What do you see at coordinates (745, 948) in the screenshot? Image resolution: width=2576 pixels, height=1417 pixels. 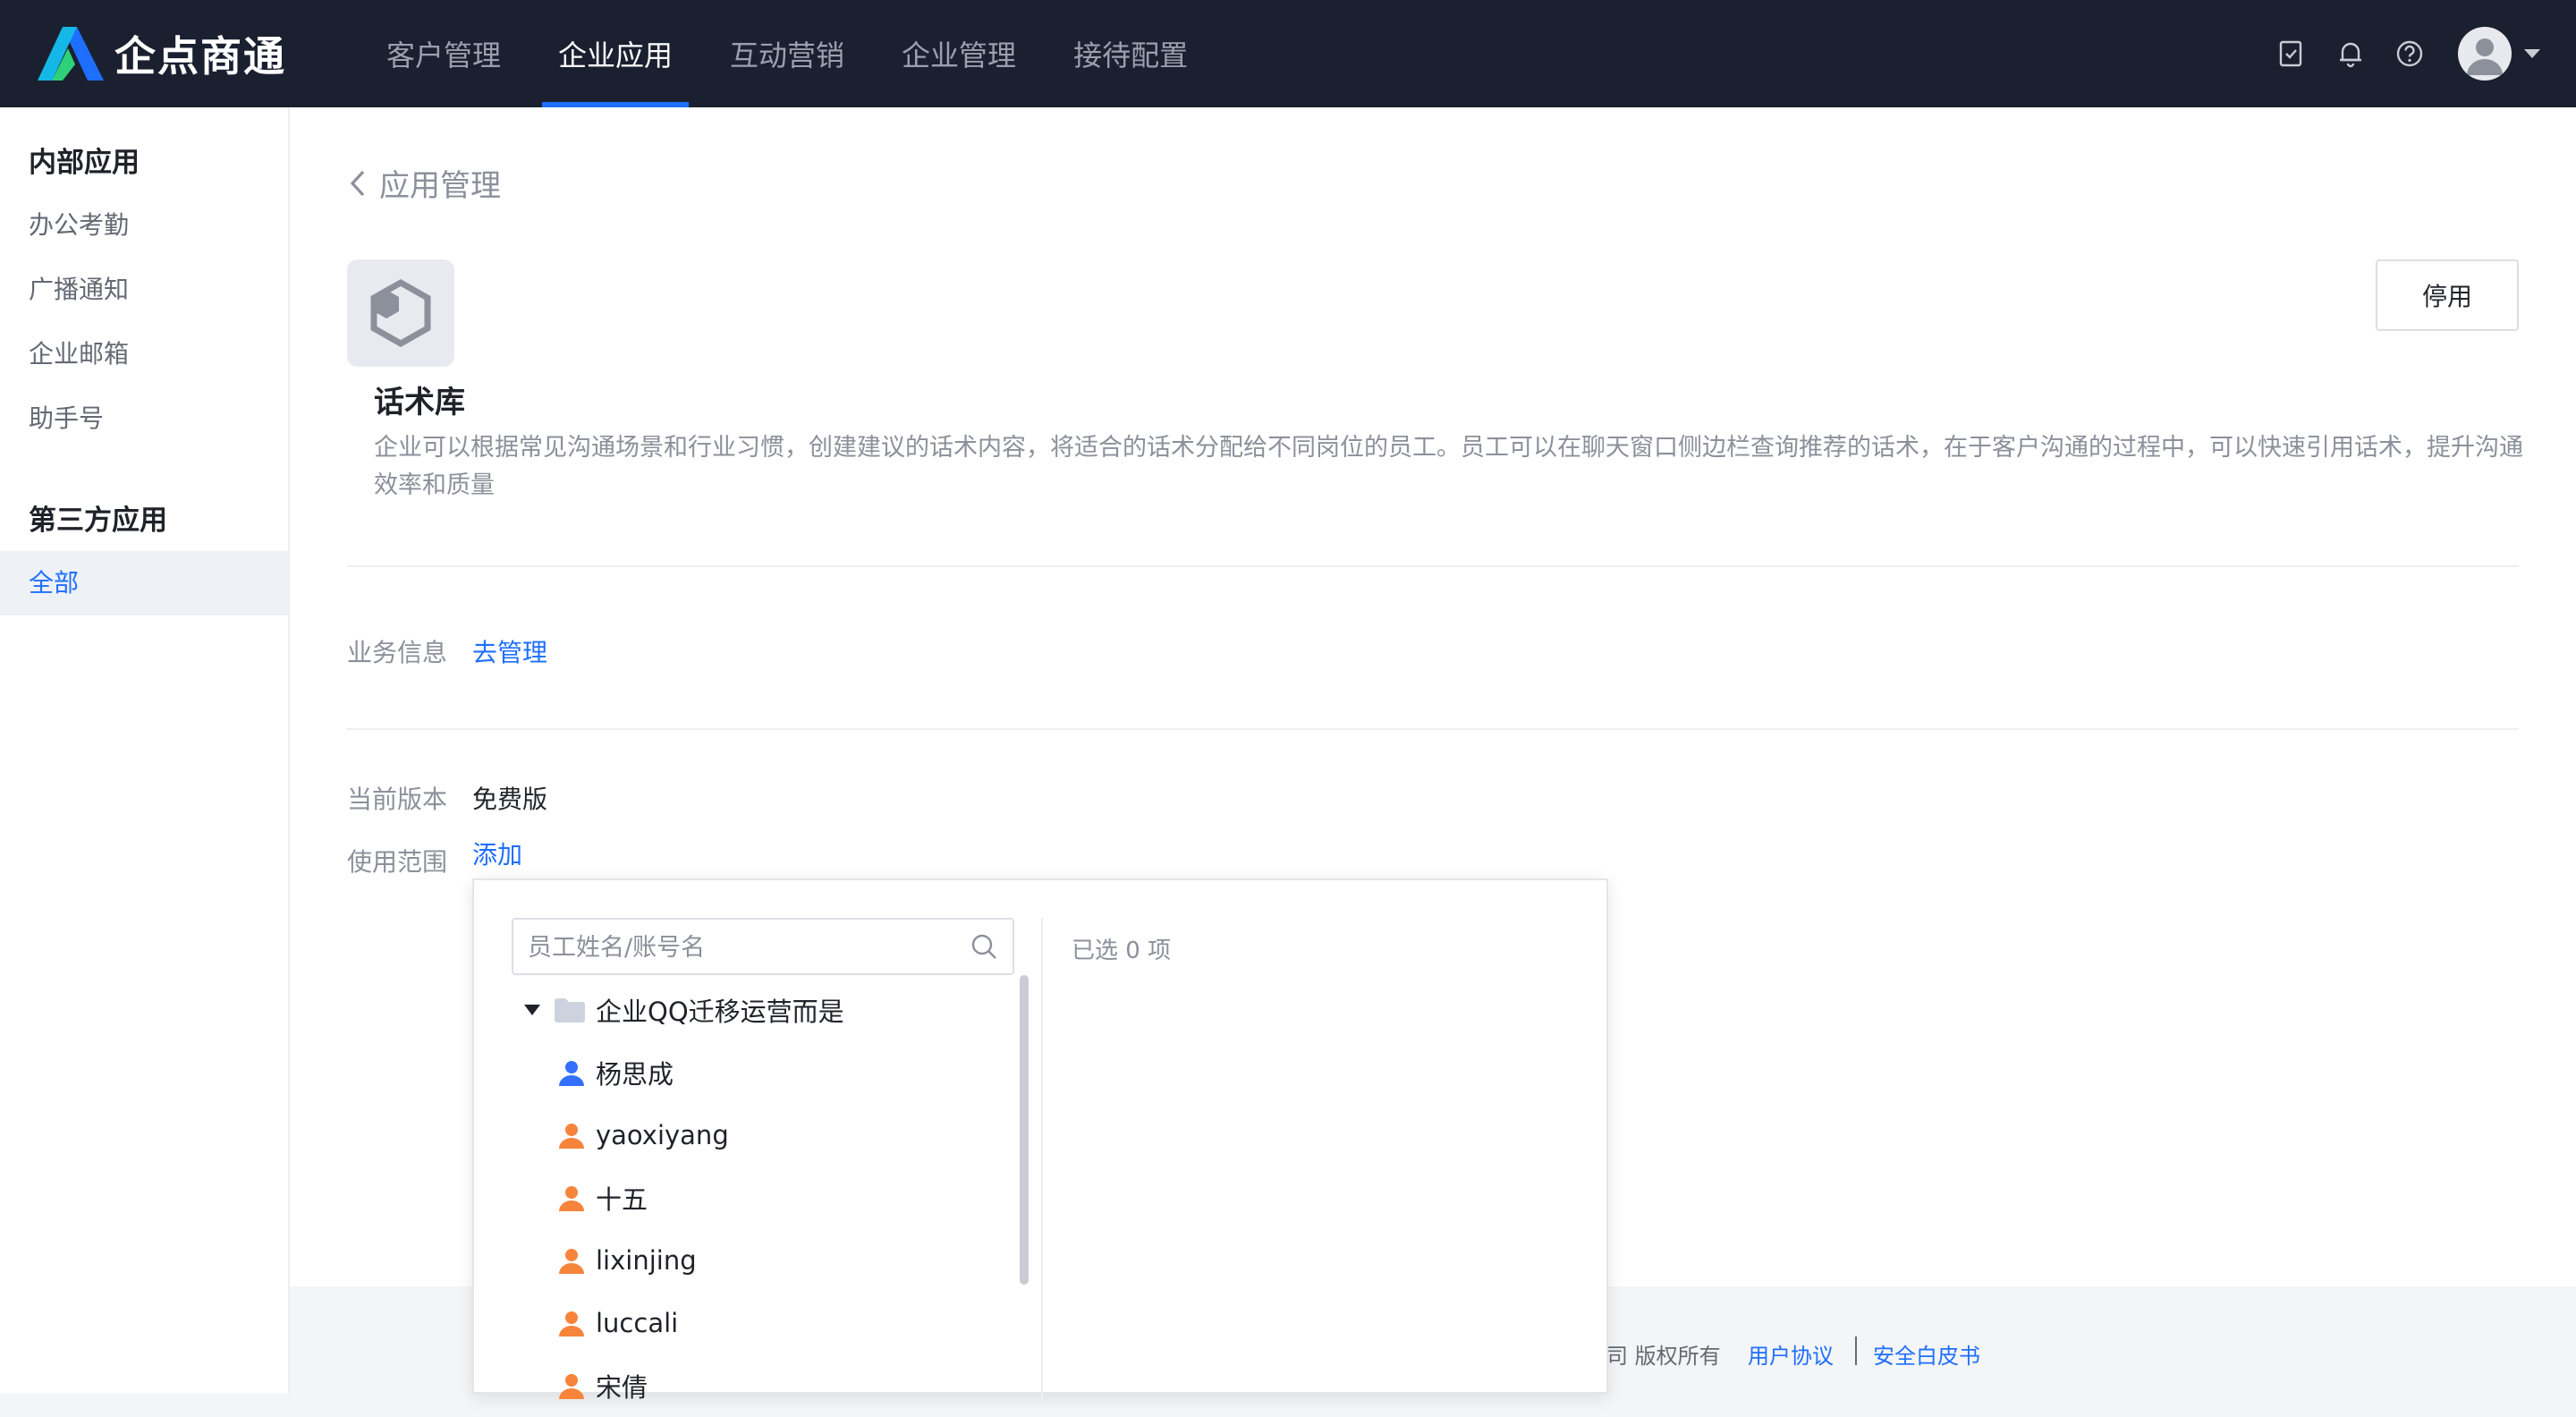 I see `member-search-input` at bounding box center [745, 948].